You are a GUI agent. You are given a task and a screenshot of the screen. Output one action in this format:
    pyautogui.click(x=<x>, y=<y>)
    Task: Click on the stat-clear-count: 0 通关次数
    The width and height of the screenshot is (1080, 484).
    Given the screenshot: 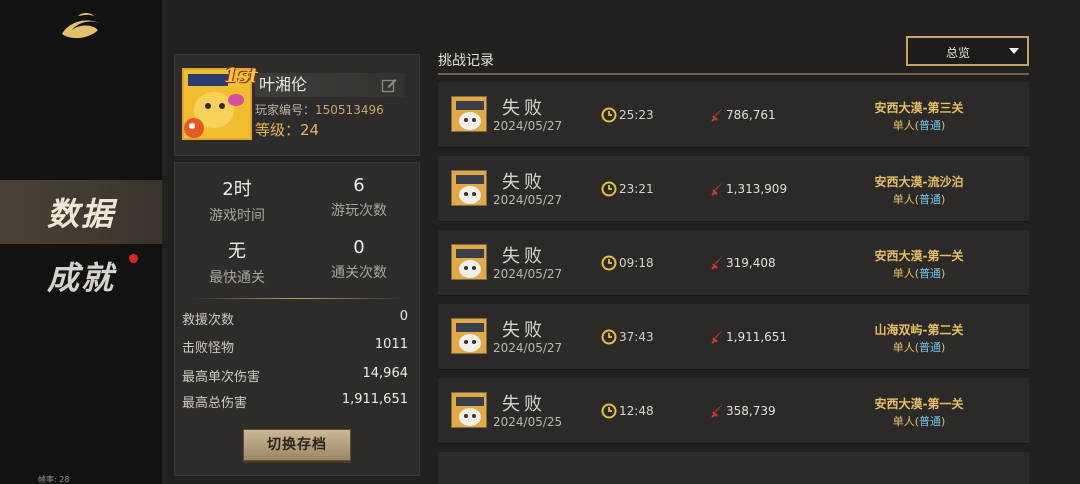 What is the action you would take?
    pyautogui.click(x=359, y=259)
    